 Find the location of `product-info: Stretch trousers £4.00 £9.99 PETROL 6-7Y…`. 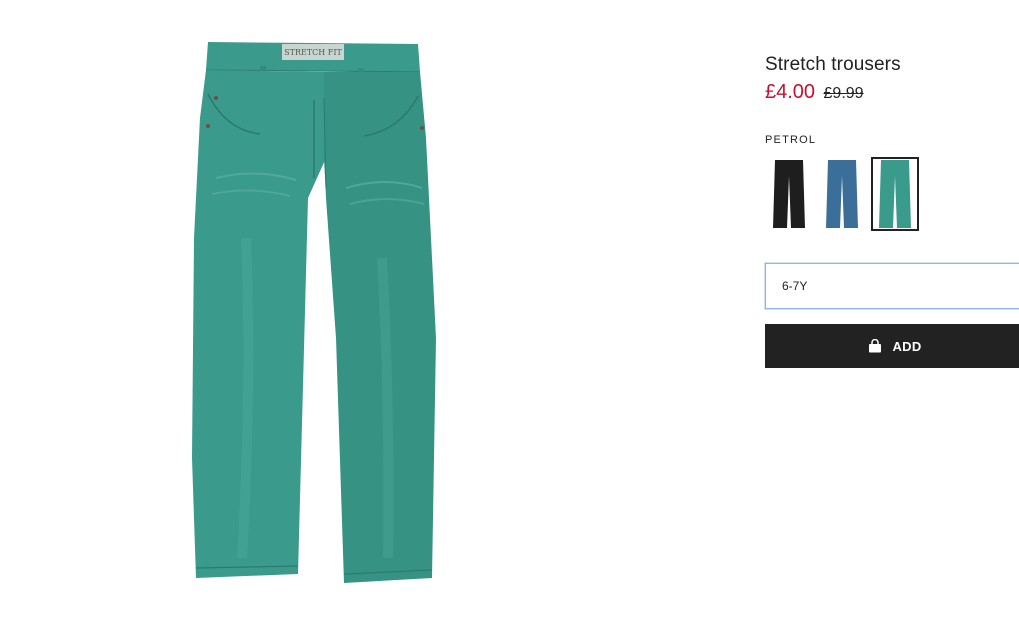

product-info: Stretch trousers £4.00 £9.99 PETROL 6-7Y… is located at coordinates (892, 210).